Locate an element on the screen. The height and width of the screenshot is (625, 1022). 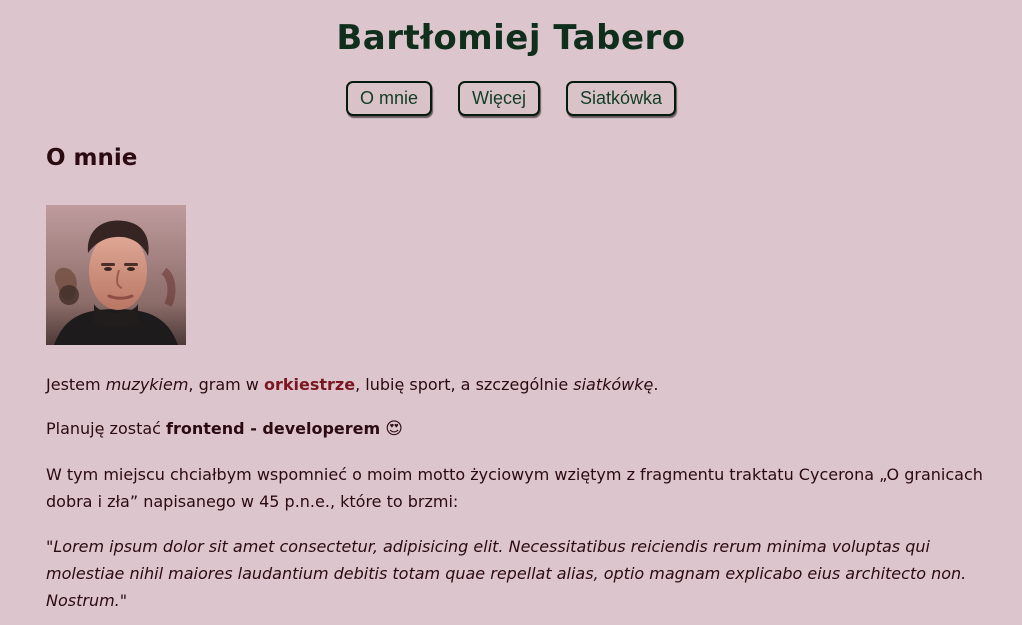
frontend-developer-text: frontend - developerem is located at coordinates (273, 428).